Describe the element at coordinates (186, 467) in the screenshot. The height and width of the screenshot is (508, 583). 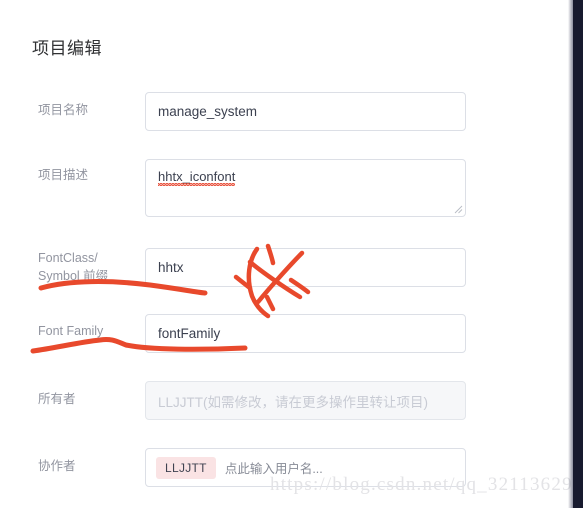
I see `collaborator-tag: LLJJTT` at that location.